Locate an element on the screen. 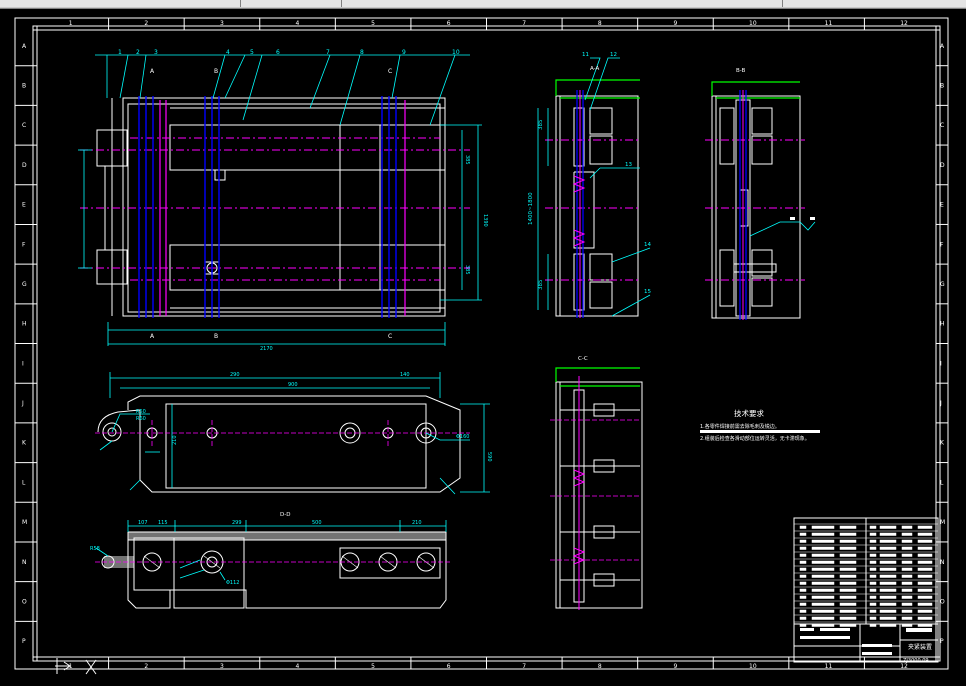  grid-row-label: M is located at coordinates (942, 522).